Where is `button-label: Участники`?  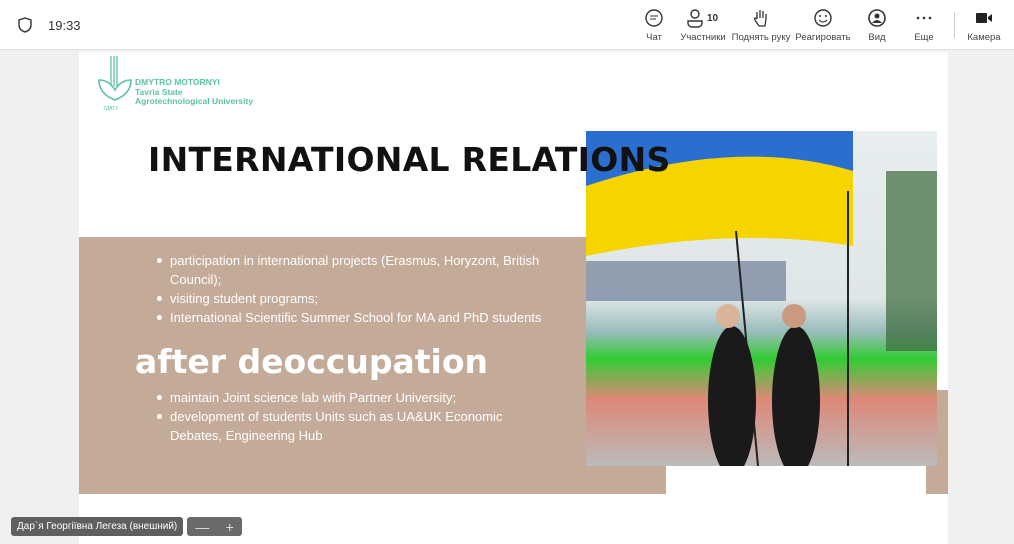 button-label: Участники is located at coordinates (703, 37).